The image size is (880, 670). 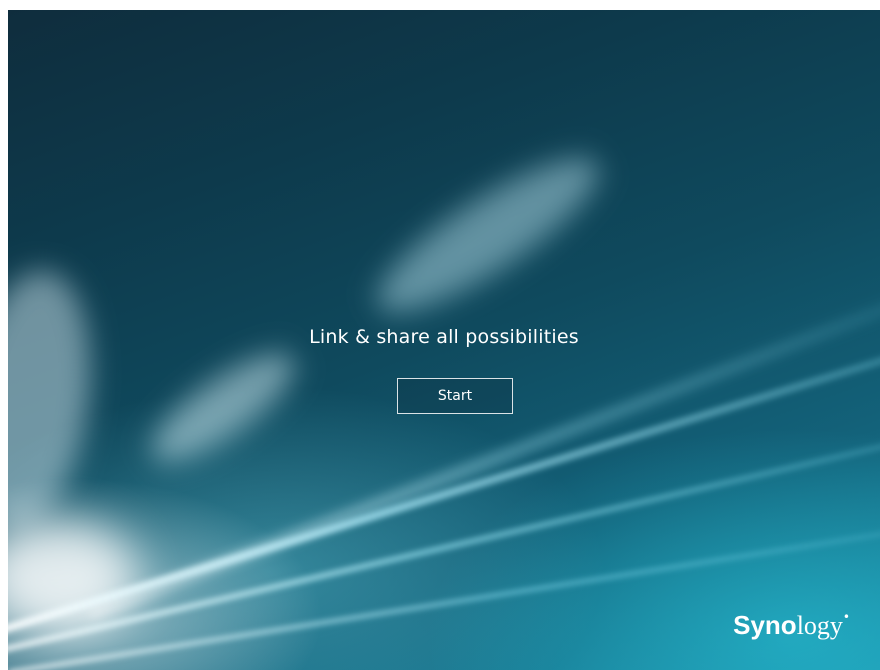 I want to click on logo-mark-icon: •, so click(x=846, y=617).